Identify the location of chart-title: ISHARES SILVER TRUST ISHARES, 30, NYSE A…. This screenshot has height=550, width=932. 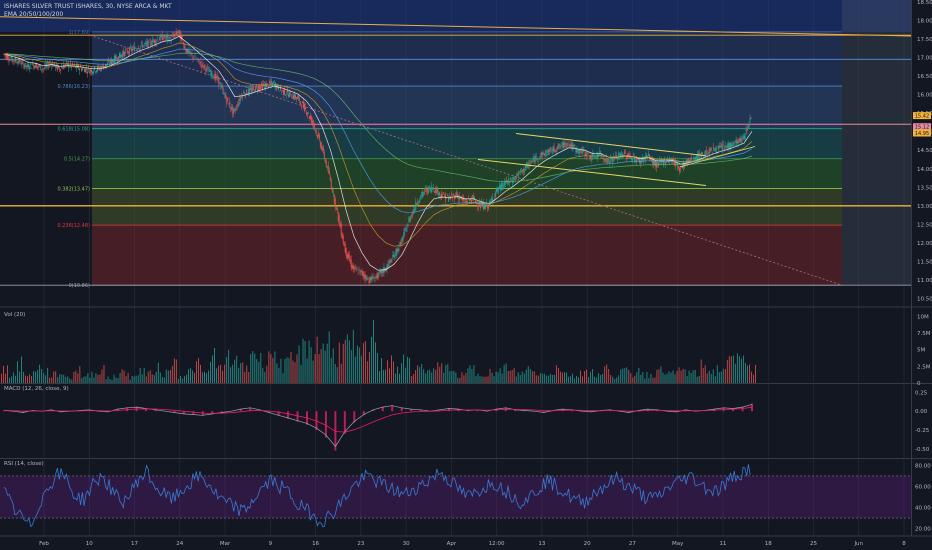
(88, 6).